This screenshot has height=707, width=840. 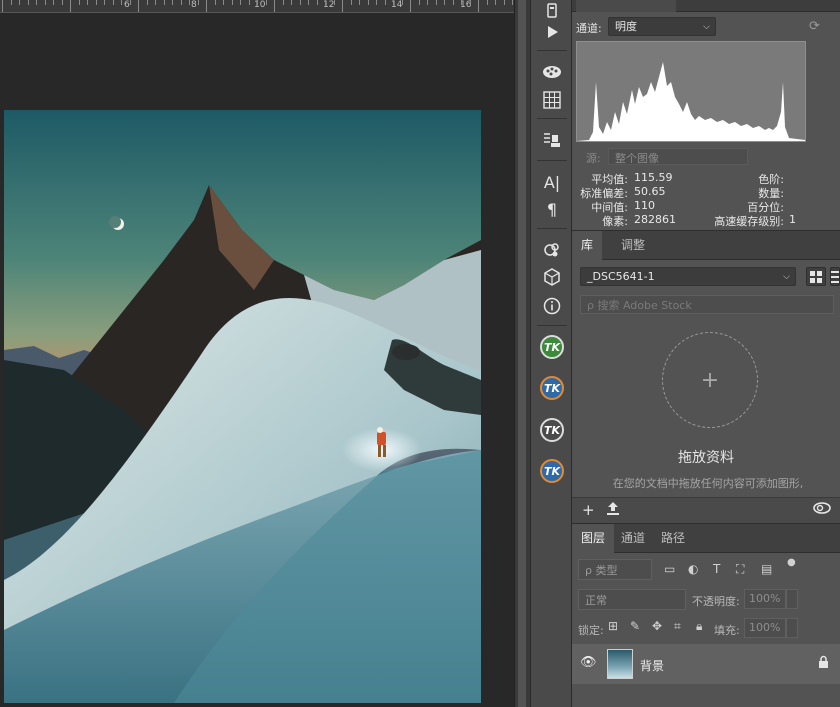 I want to click on lock-brush-icon: ✎, so click(x=635, y=626).